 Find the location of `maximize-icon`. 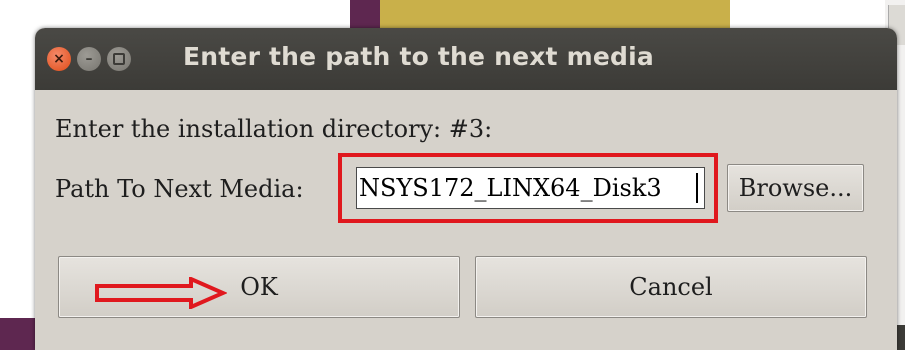

maximize-icon is located at coordinates (119, 59).